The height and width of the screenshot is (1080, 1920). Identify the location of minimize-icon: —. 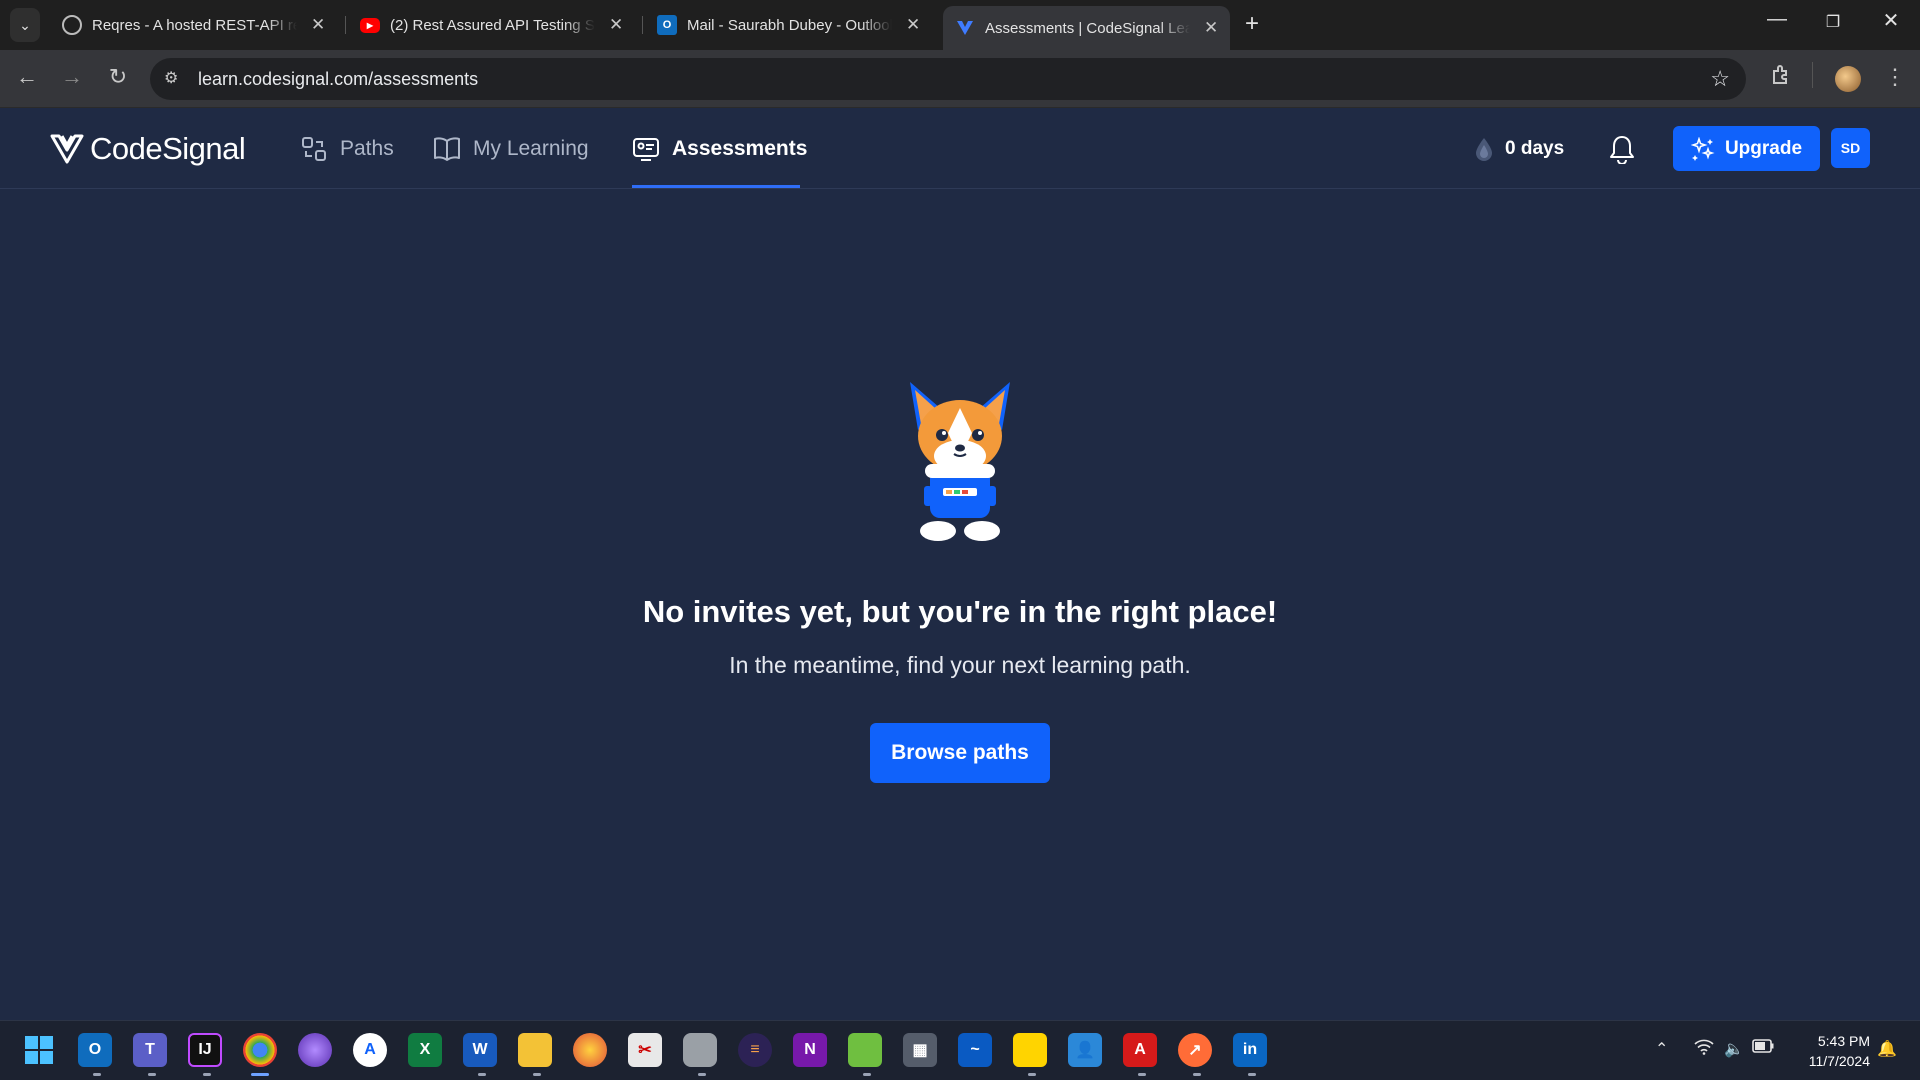
(1777, 19).